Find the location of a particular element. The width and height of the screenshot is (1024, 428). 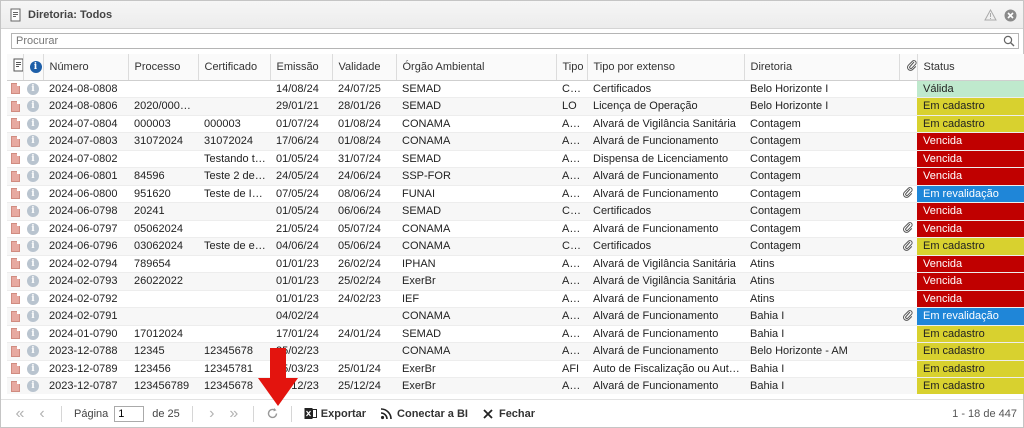

next-page-button: › is located at coordinates (212, 414).